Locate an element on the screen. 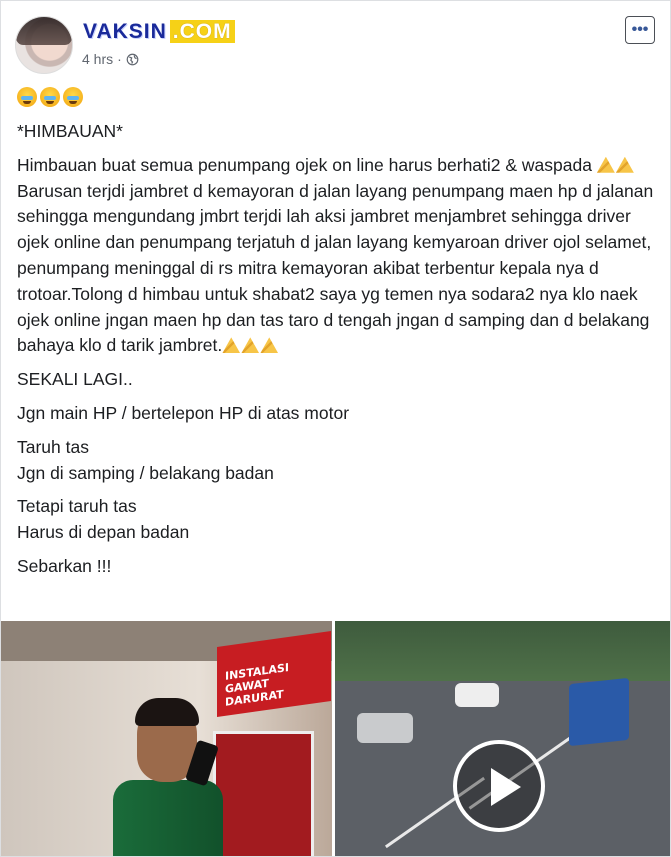  post-harus: Harus di depan badan is located at coordinates (103, 532).